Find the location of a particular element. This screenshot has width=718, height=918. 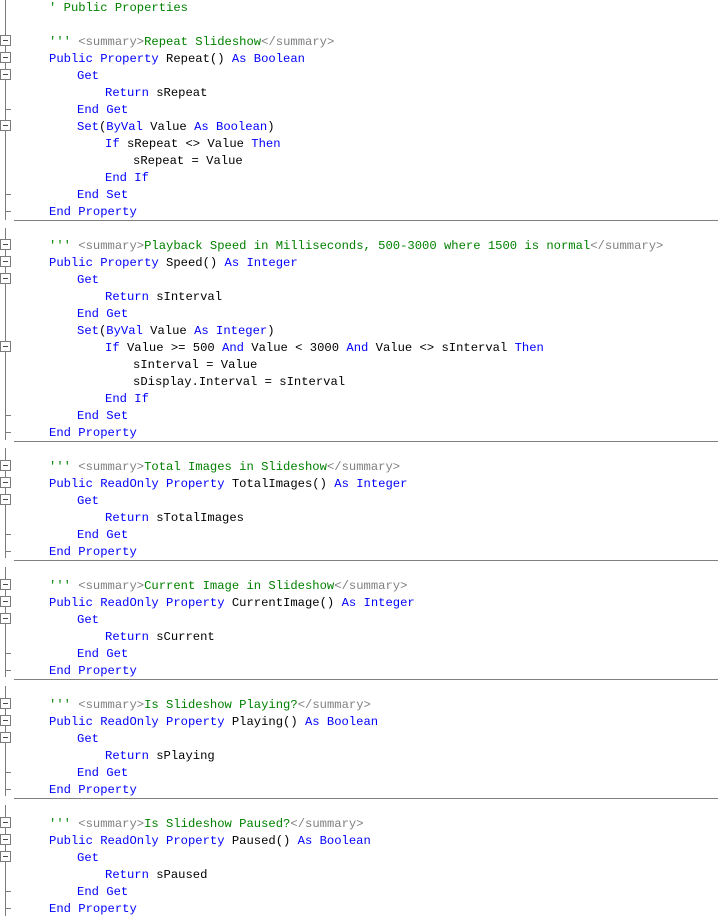

code-token-op: ) is located at coordinates (271, 127).